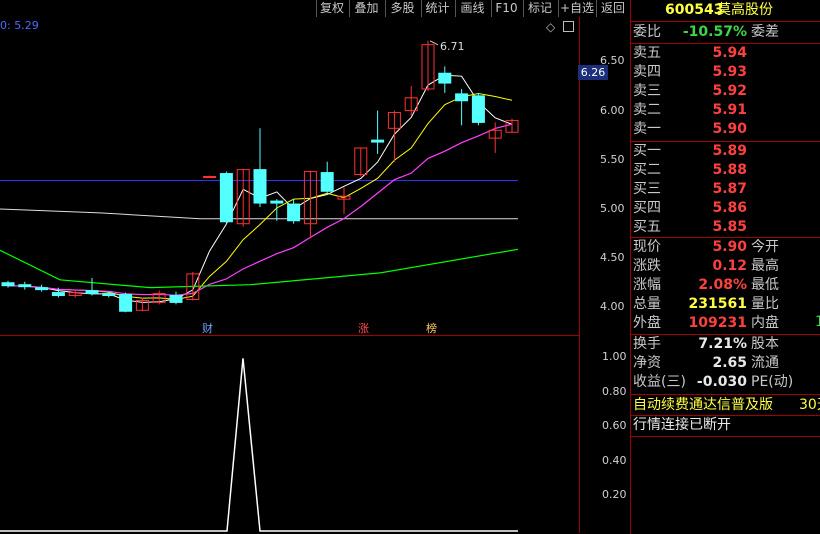  I want to click on toolbar-button-6: 标记, so click(539, 8).